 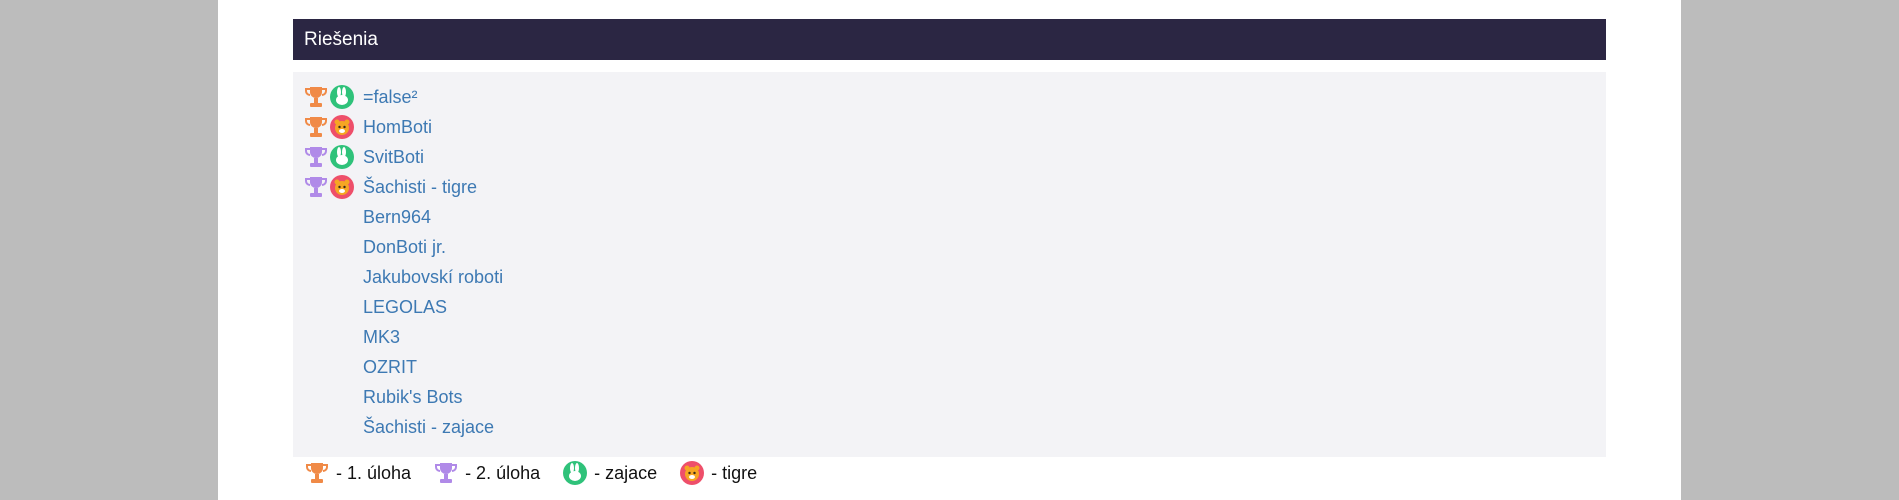 What do you see at coordinates (954, 397) in the screenshot?
I see `team-row: Rubik's Bots` at bounding box center [954, 397].